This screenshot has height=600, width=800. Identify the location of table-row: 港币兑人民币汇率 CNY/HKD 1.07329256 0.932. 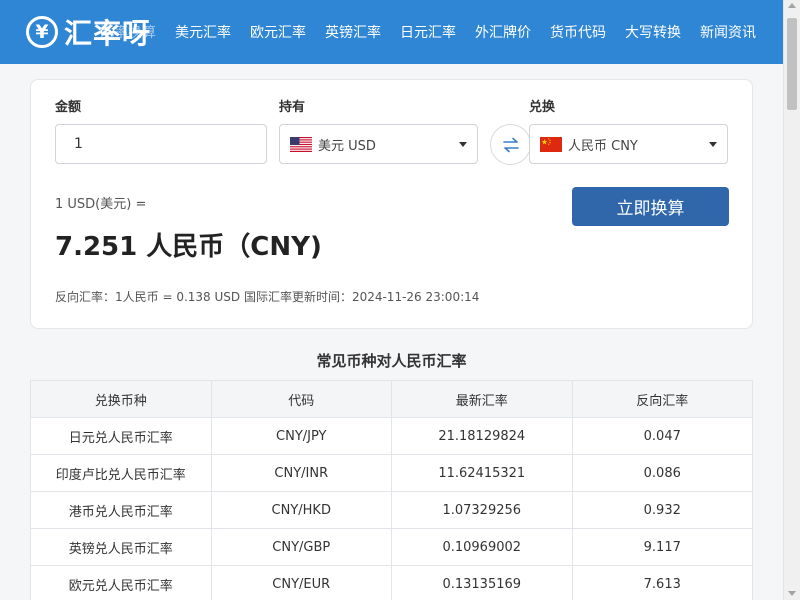
(391, 510).